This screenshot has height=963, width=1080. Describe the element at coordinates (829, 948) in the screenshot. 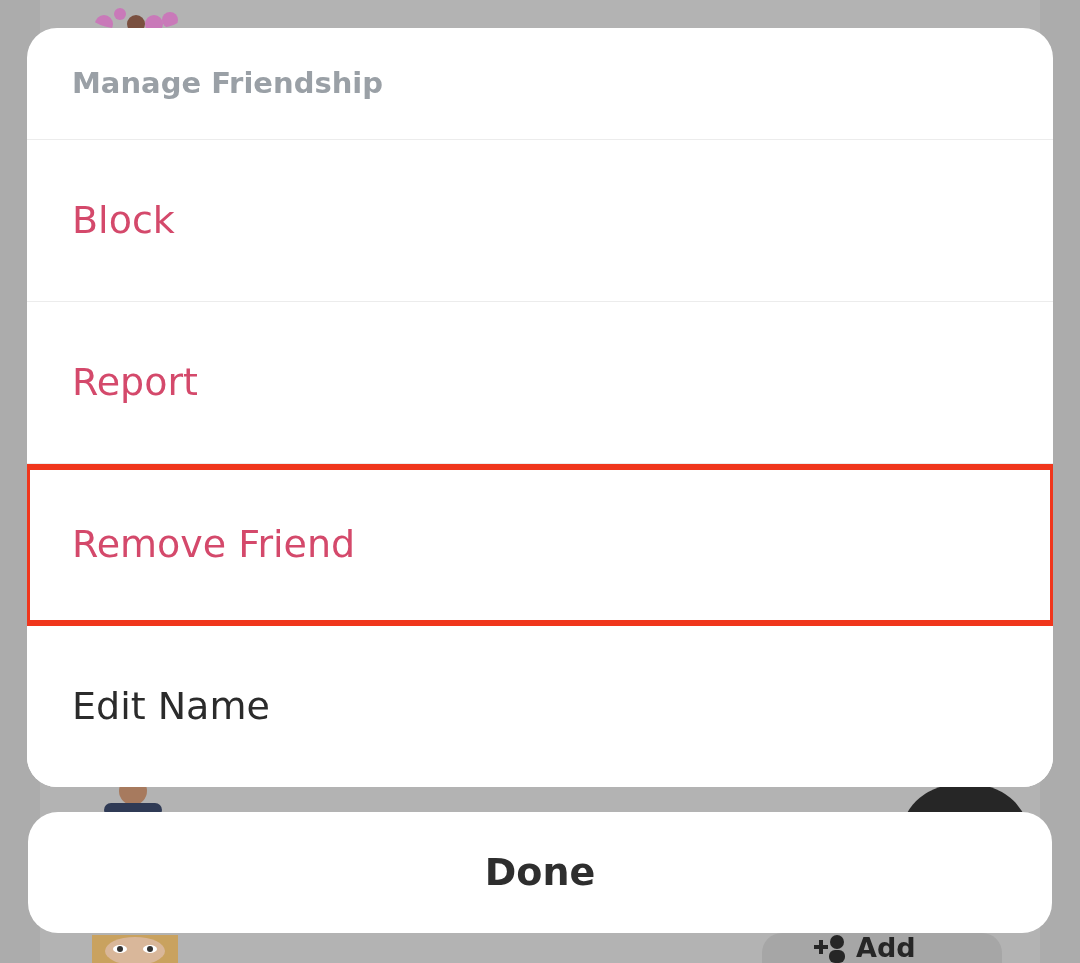

I see `add-friend-icon` at that location.